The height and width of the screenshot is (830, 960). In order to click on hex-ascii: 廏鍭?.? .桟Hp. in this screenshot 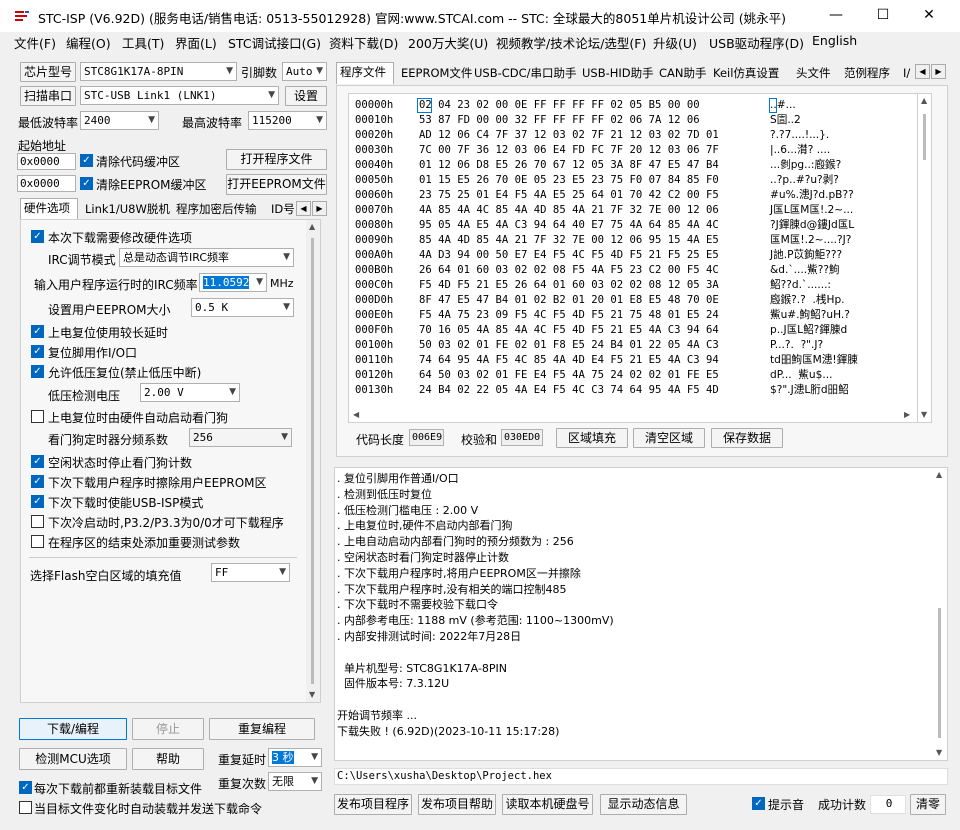, I will do `click(807, 300)`.